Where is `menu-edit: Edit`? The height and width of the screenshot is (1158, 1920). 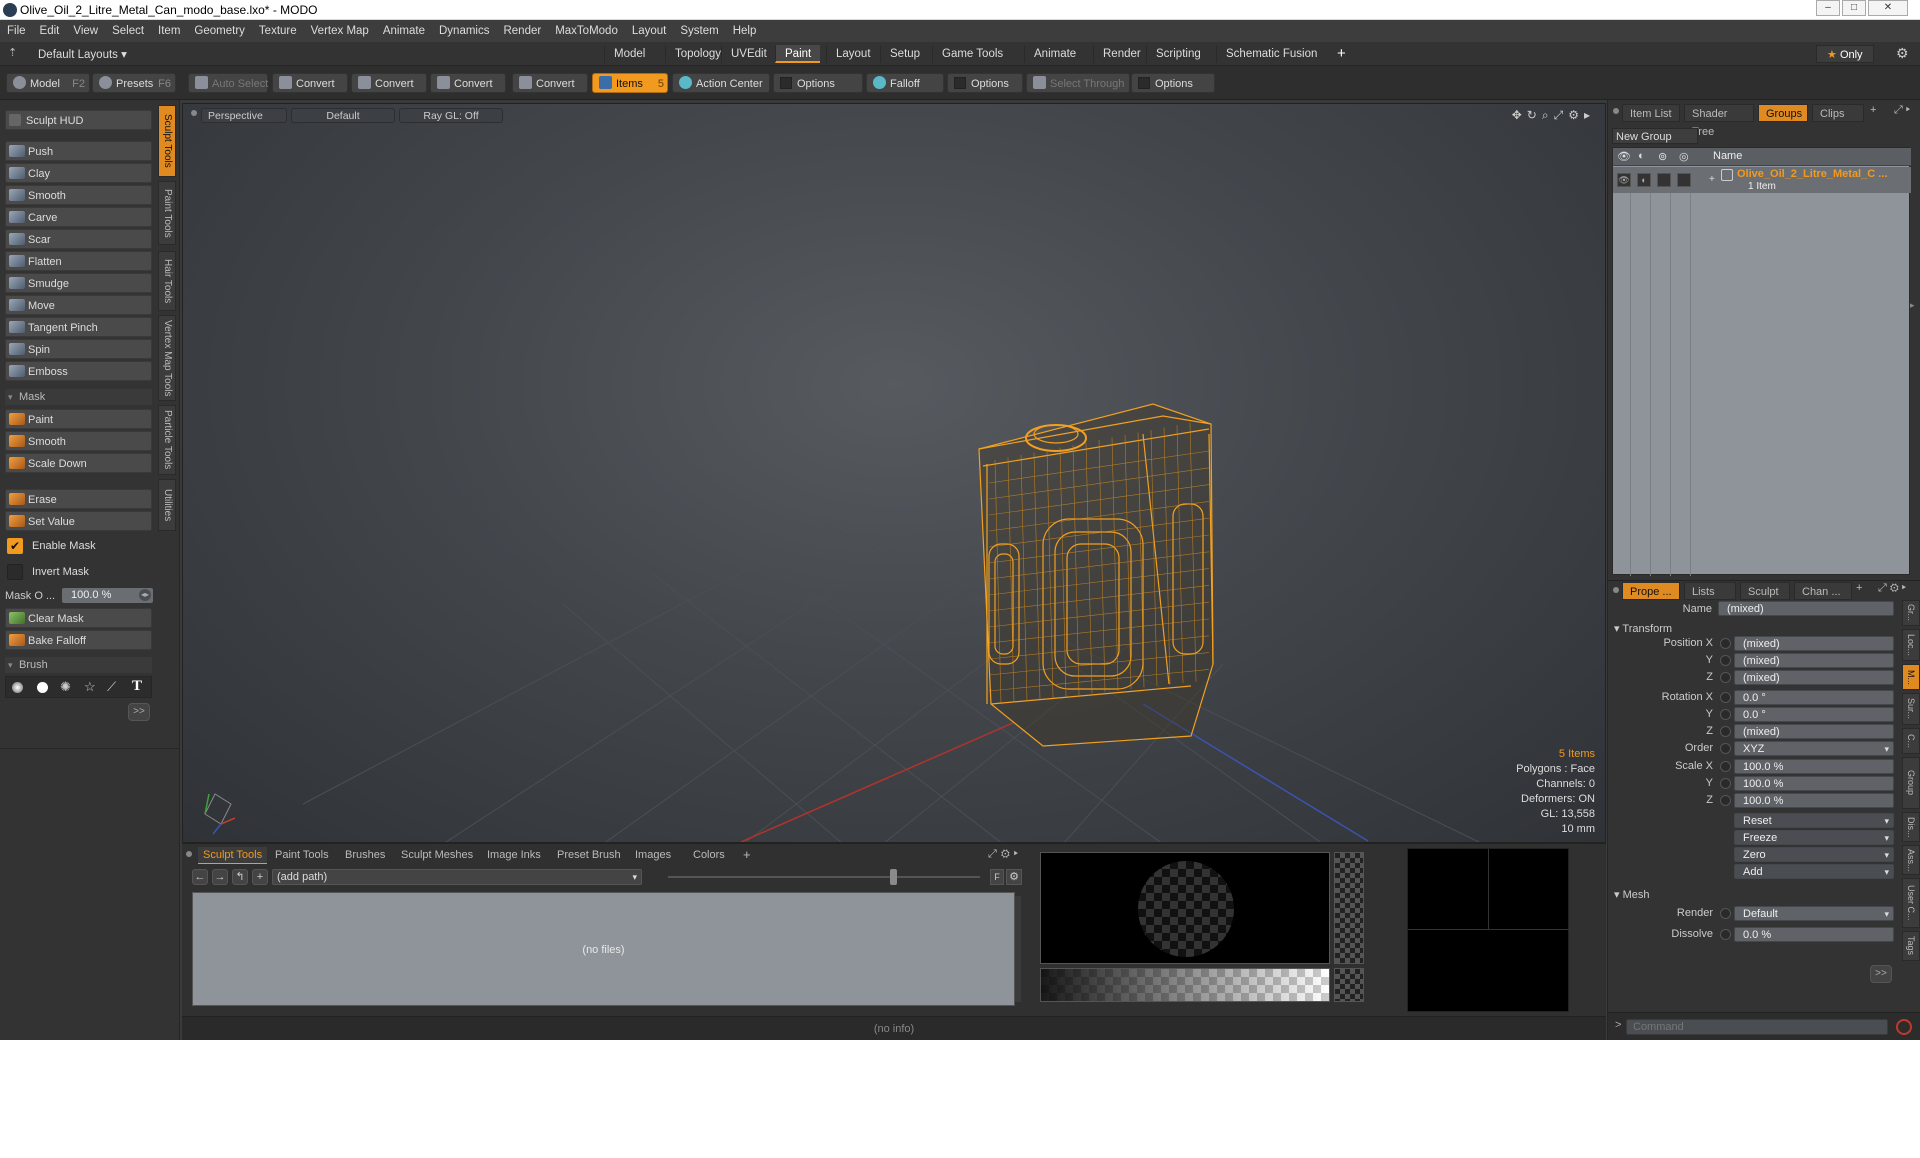
menu-edit: Edit is located at coordinates (50, 31).